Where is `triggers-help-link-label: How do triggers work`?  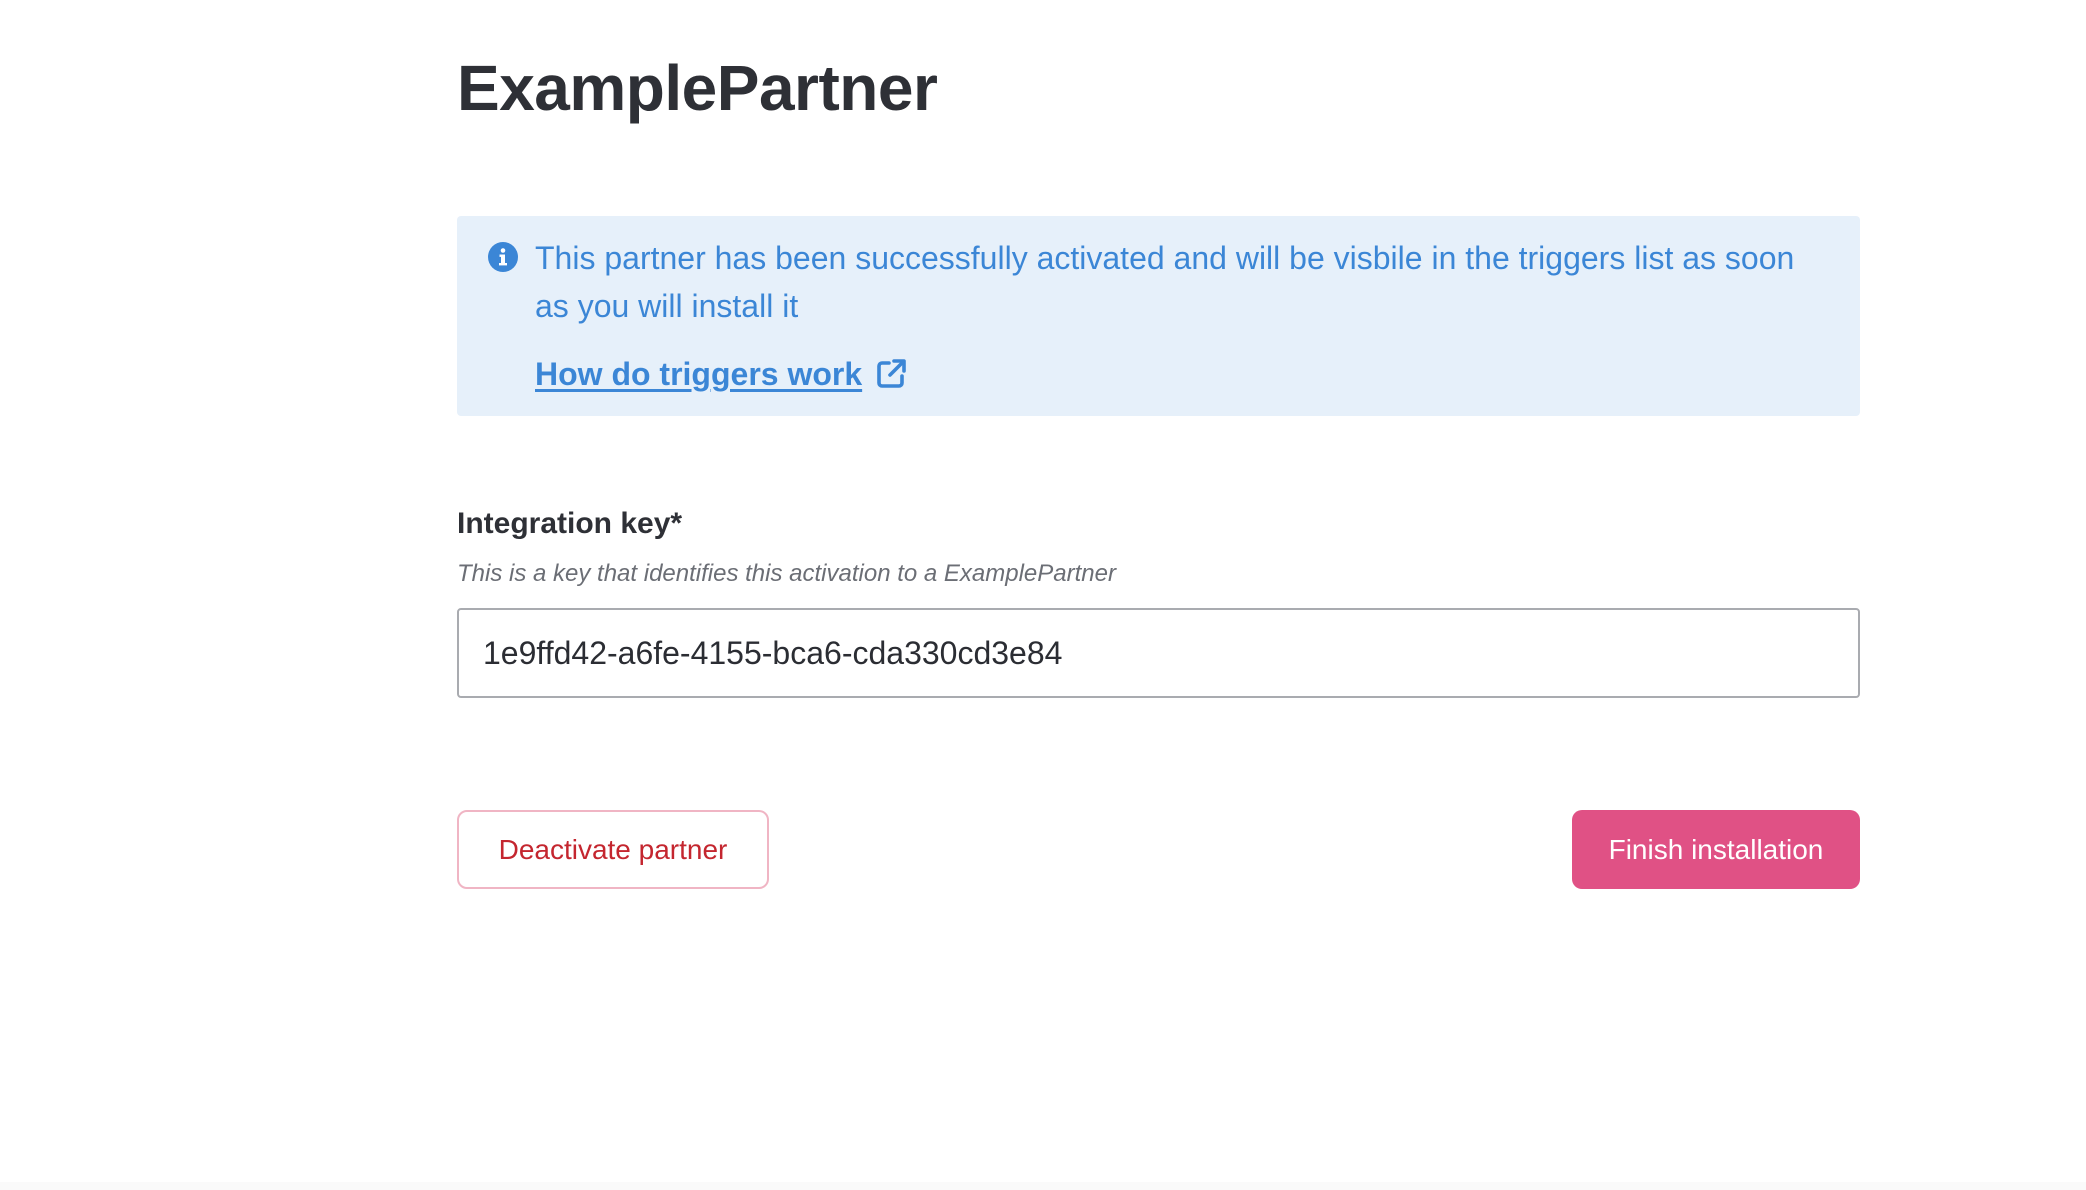
triggers-help-link-label: How do triggers work is located at coordinates (699, 374).